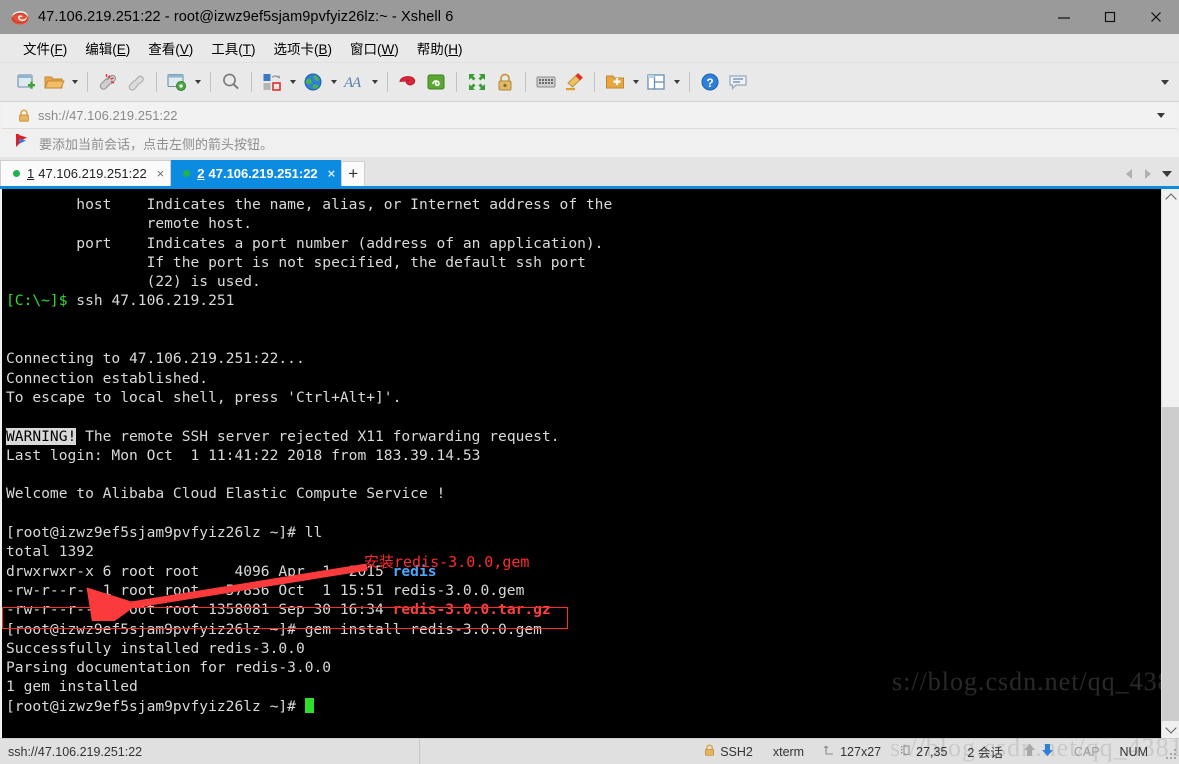 This screenshot has height=764, width=1179. What do you see at coordinates (333, 82) in the screenshot?
I see `globe-caret` at bounding box center [333, 82].